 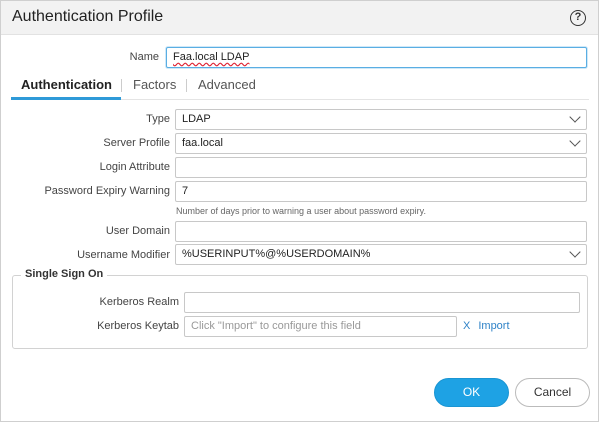 I want to click on clear-x-icon: X, so click(x=466, y=326).